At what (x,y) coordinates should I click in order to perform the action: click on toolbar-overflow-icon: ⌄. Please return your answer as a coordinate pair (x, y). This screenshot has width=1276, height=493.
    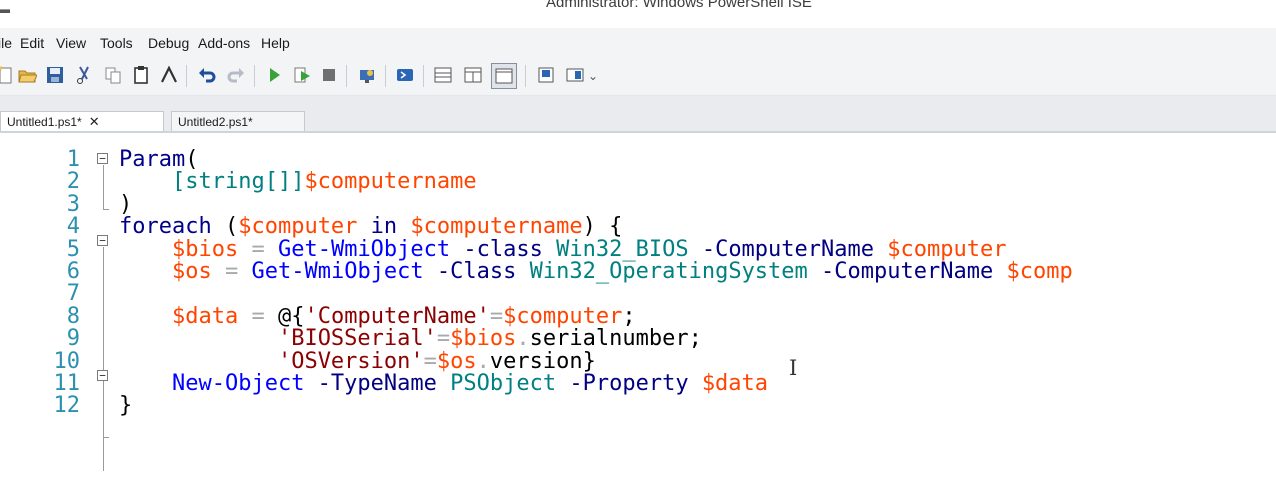
    Looking at the image, I should click on (593, 76).